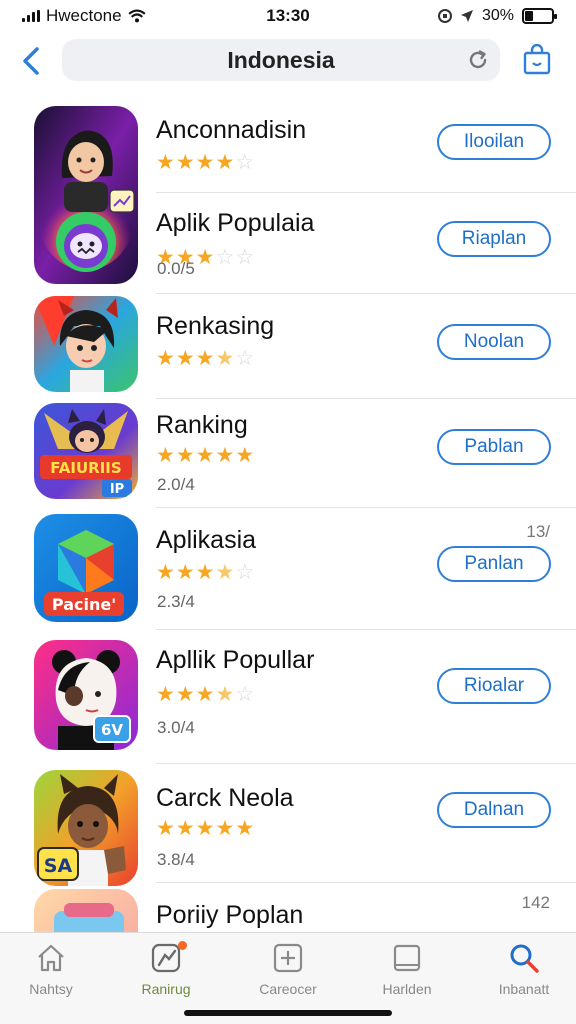 Image resolution: width=576 pixels, height=1024 pixels. I want to click on navigation-bar: Indonesia, so click(288, 61).